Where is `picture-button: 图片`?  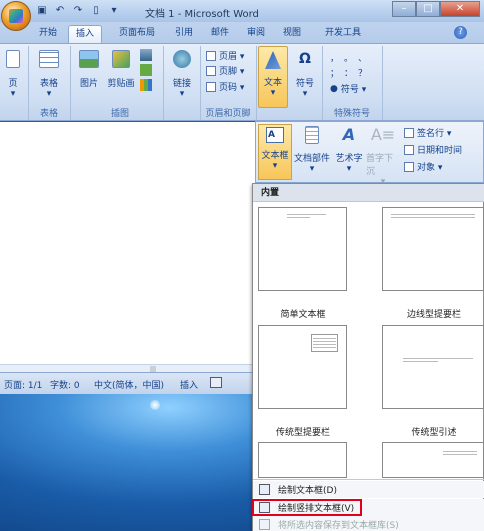 picture-button: 图片 is located at coordinates (89, 69).